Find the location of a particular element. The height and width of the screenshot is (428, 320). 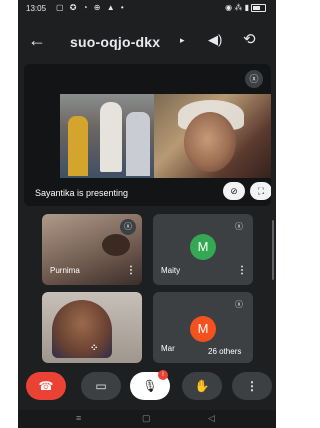

android-nav-bar: ≡ ▢ ◁ is located at coordinates (147, 419).